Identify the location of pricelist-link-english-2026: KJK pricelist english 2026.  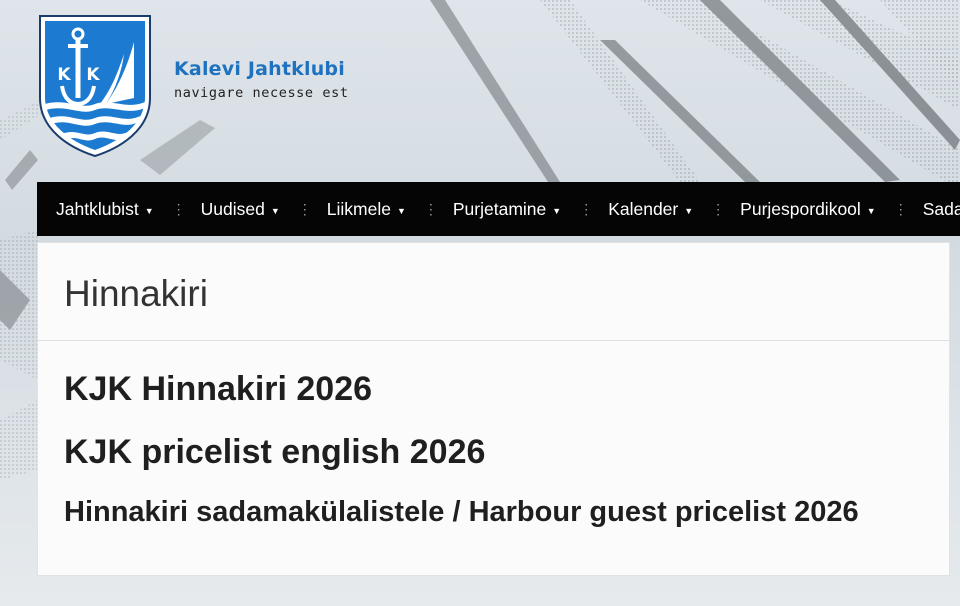
(506, 452).